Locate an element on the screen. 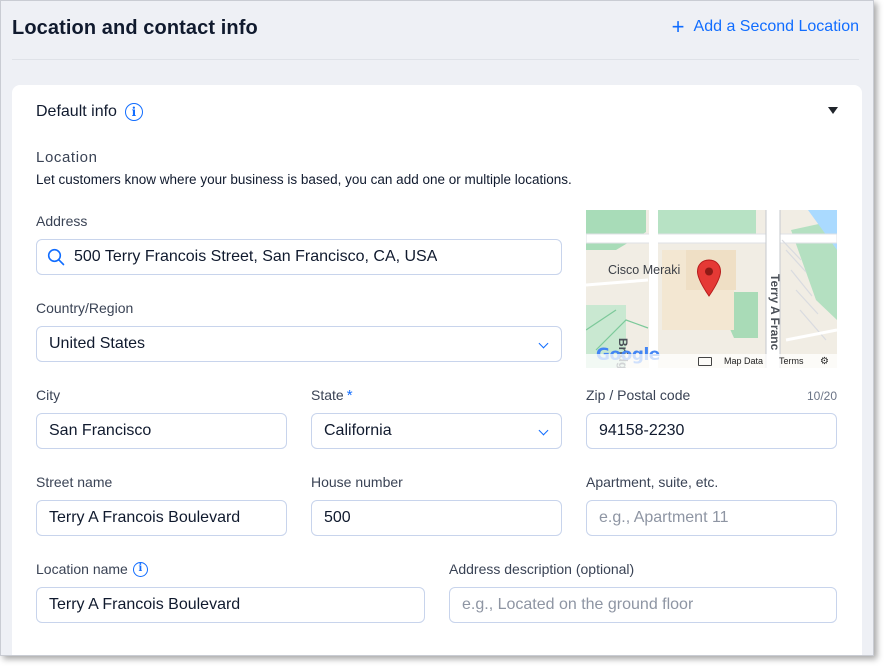 The image size is (884, 666). page-title: Location and contact info is located at coordinates (135, 28).